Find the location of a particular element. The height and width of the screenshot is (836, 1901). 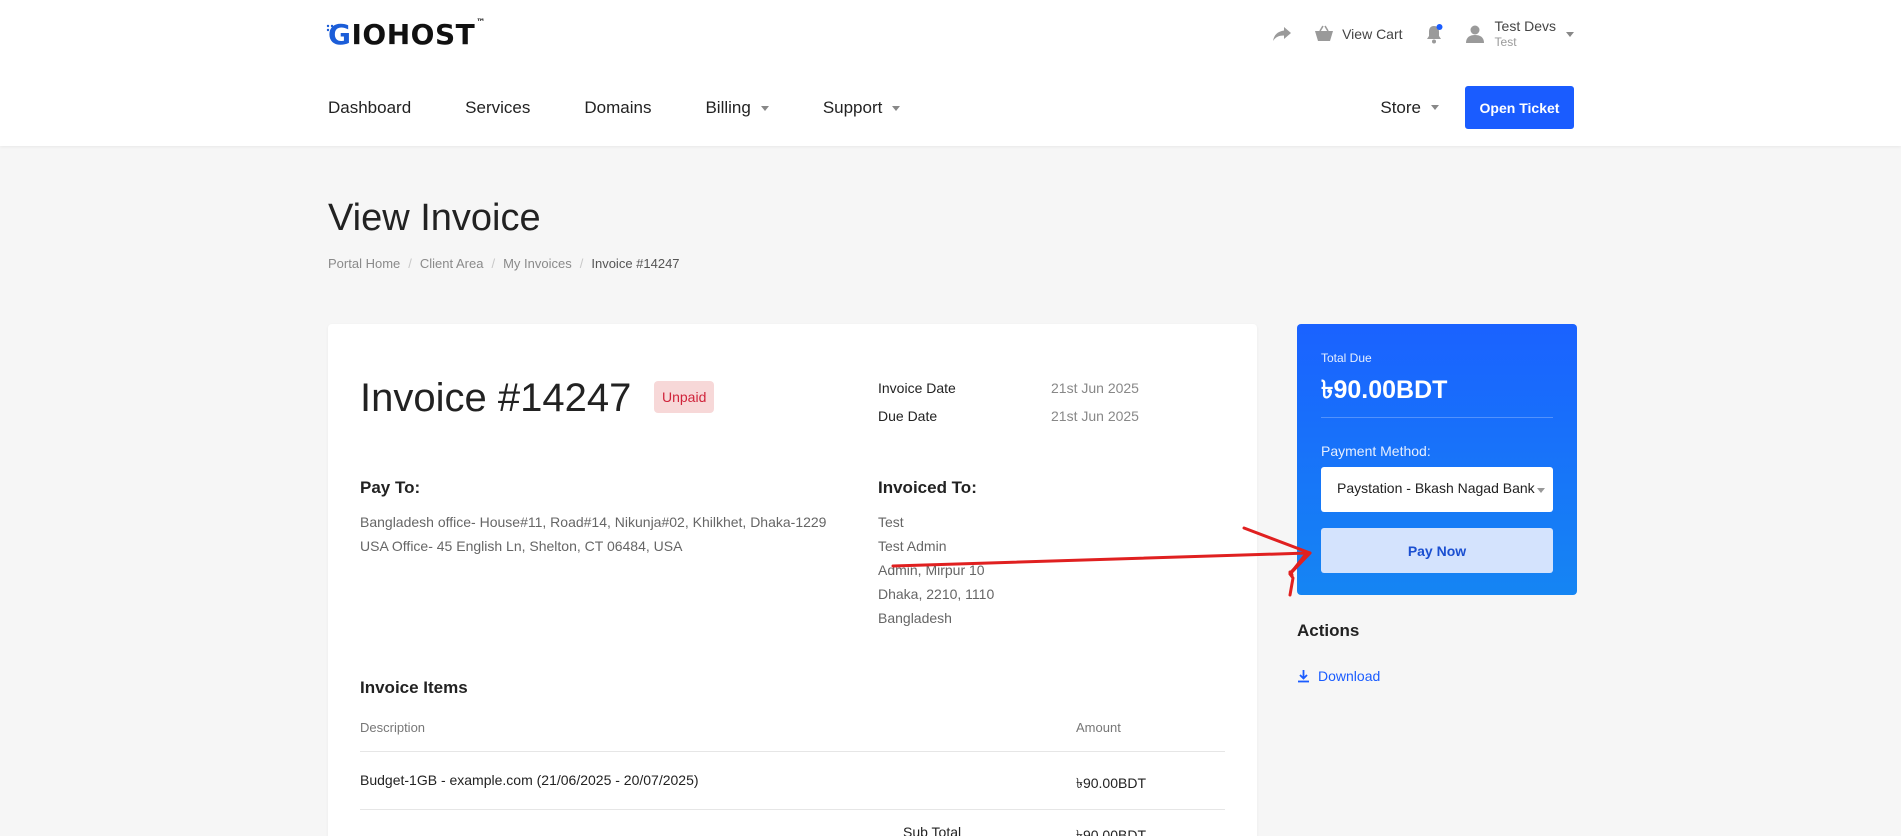

col-description: Description is located at coordinates (393, 727).